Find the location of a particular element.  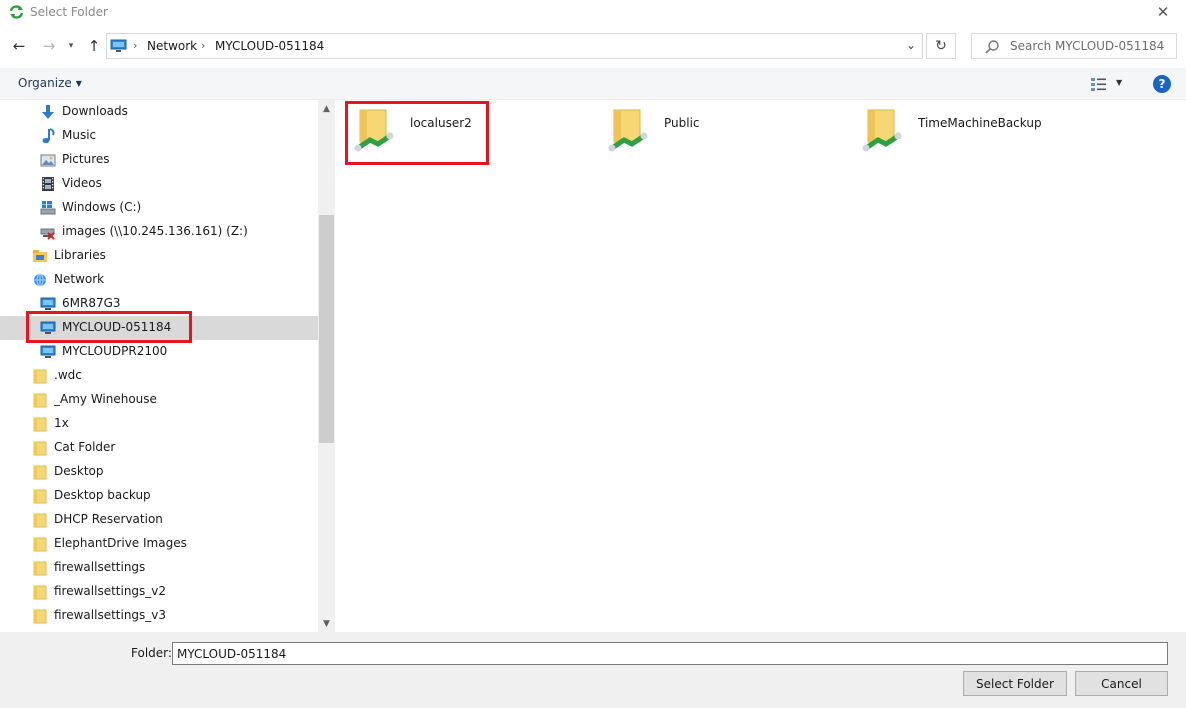

search-input is located at coordinates (1092, 46).